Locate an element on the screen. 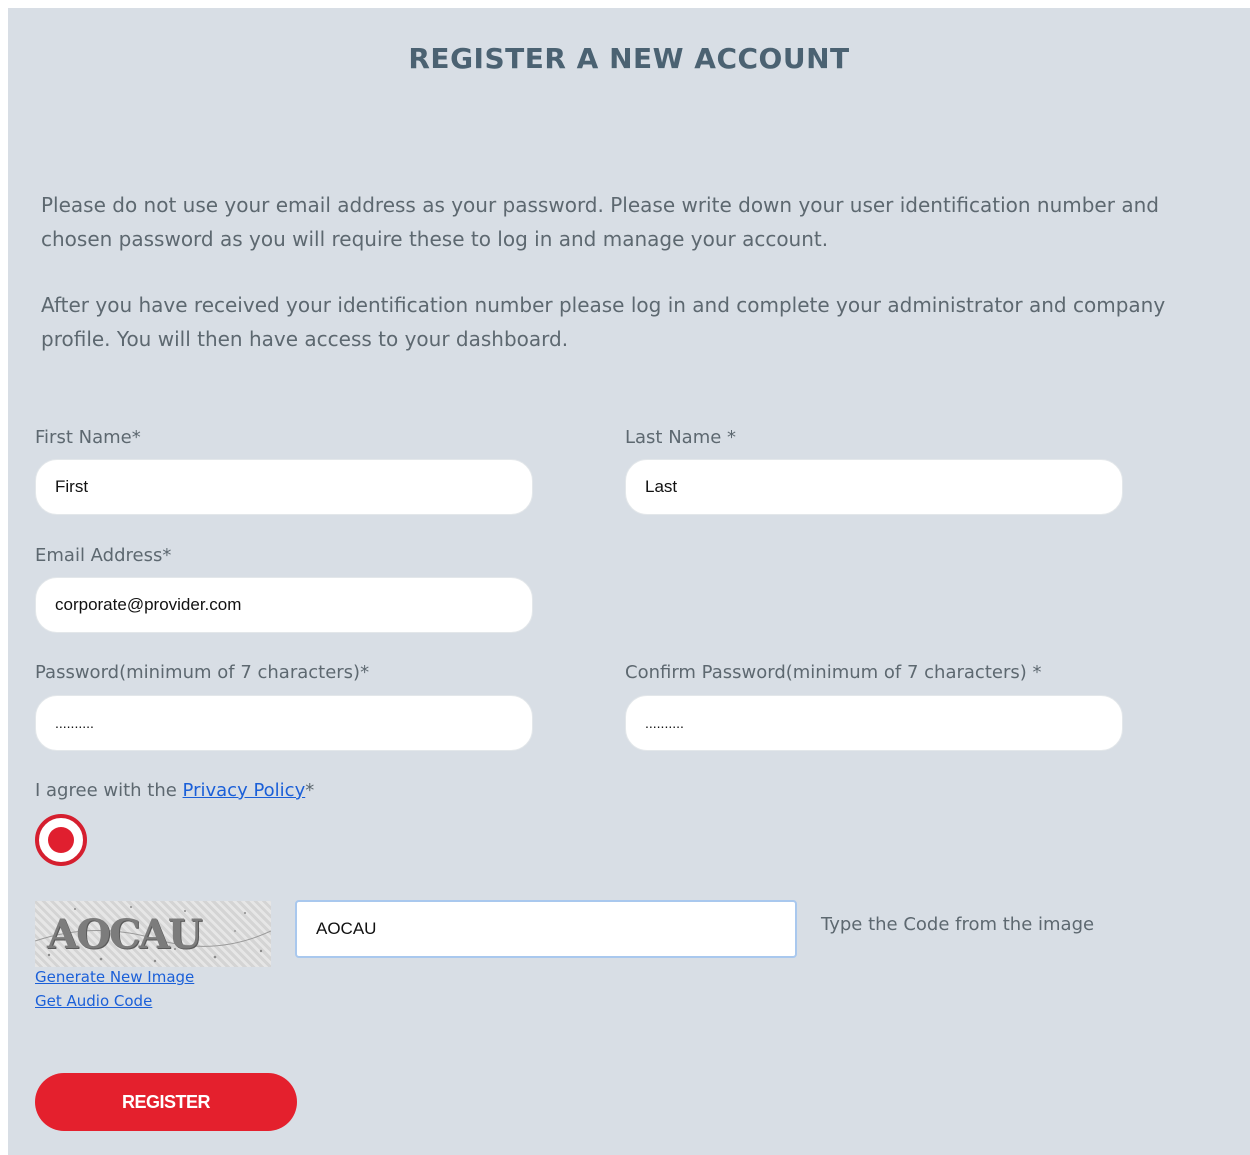 This screenshot has width=1250, height=1155. password-label: Password(minimum of 7 characters)* is located at coordinates (202, 672).